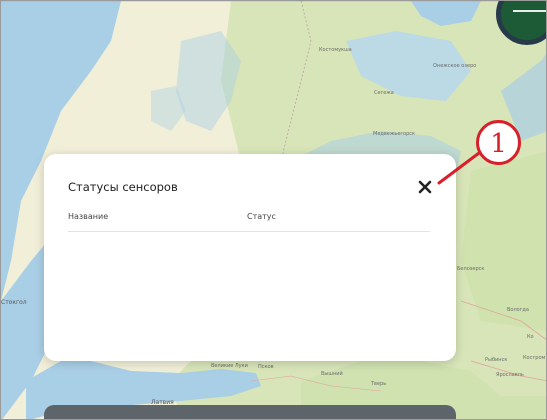 Image resolution: width=547 pixels, height=420 pixels. What do you see at coordinates (534, 358) in the screenshot?
I see `map-label-kostroma: Костром` at bounding box center [534, 358].